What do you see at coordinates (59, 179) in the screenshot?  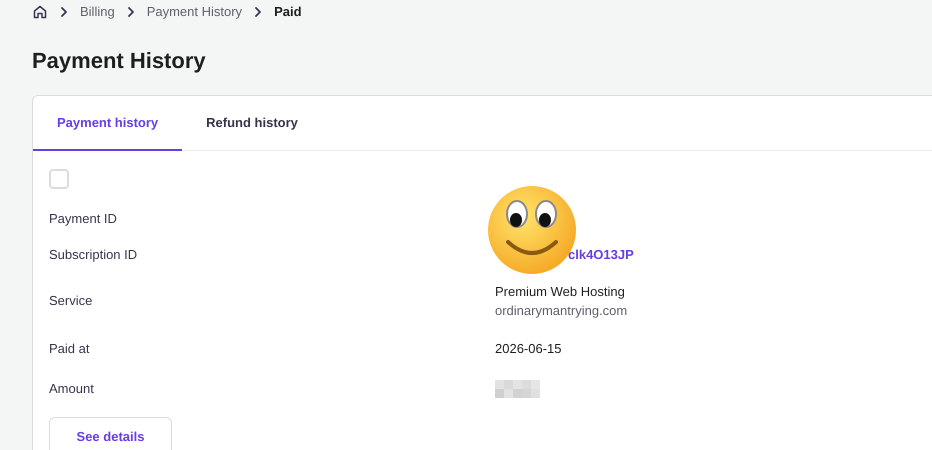 I see `checkbox` at bounding box center [59, 179].